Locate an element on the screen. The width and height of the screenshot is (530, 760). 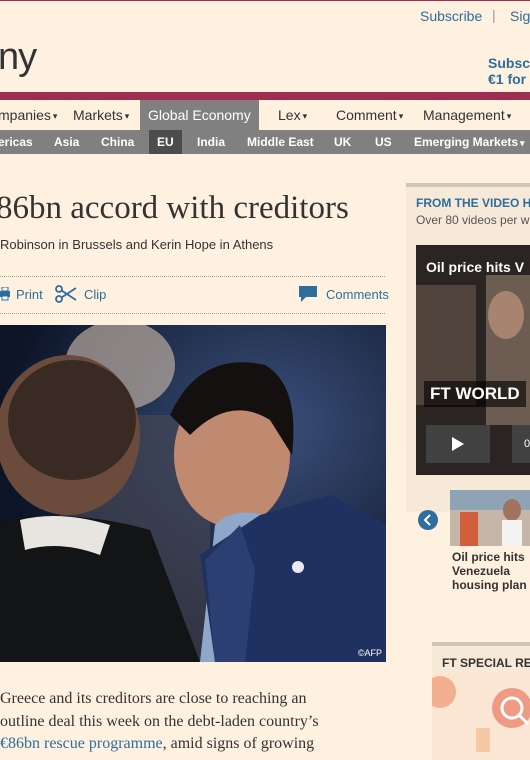
special-reports-module: FT SPECIAL RE is located at coordinates (481, 701).